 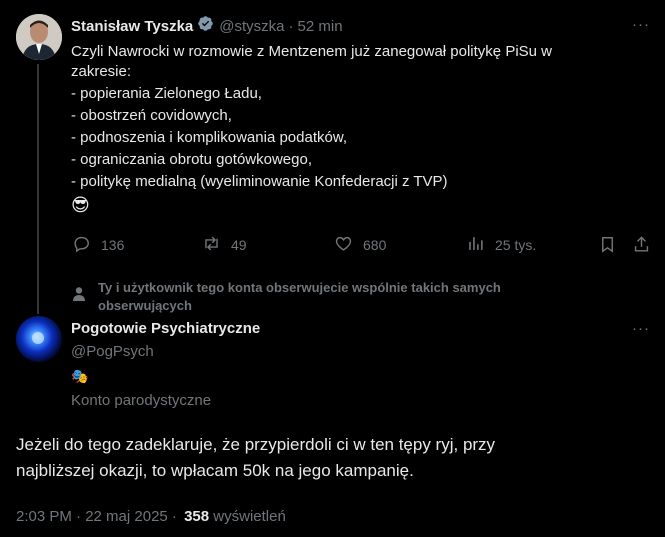 What do you see at coordinates (81, 245) in the screenshot?
I see `reply-icon` at bounding box center [81, 245].